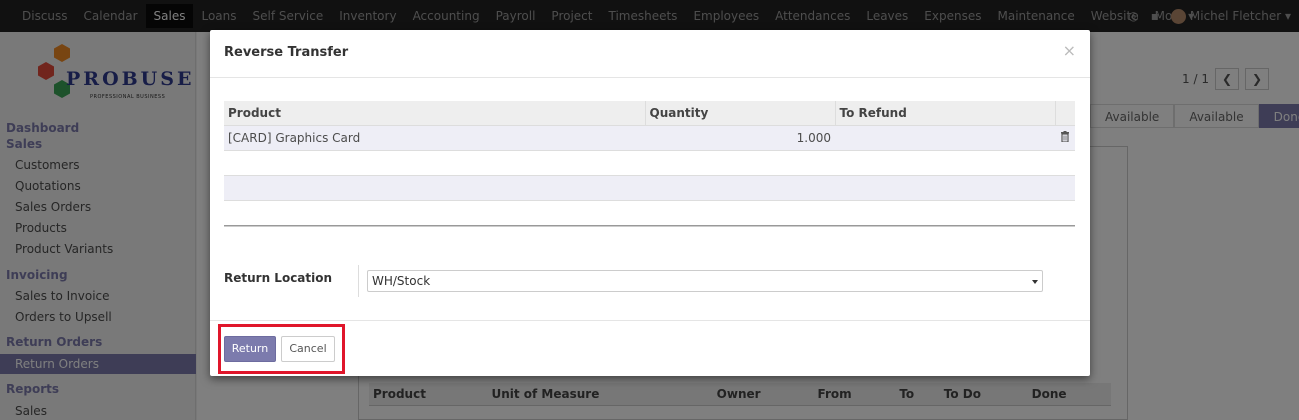  What do you see at coordinates (278, 278) in the screenshot?
I see `return-location-label: Return Location` at bounding box center [278, 278].